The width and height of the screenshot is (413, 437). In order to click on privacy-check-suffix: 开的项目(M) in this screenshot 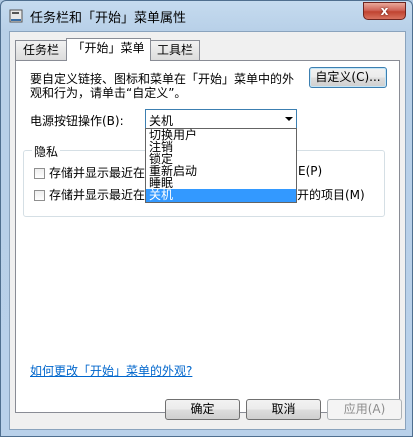, I will do `click(331, 195)`.